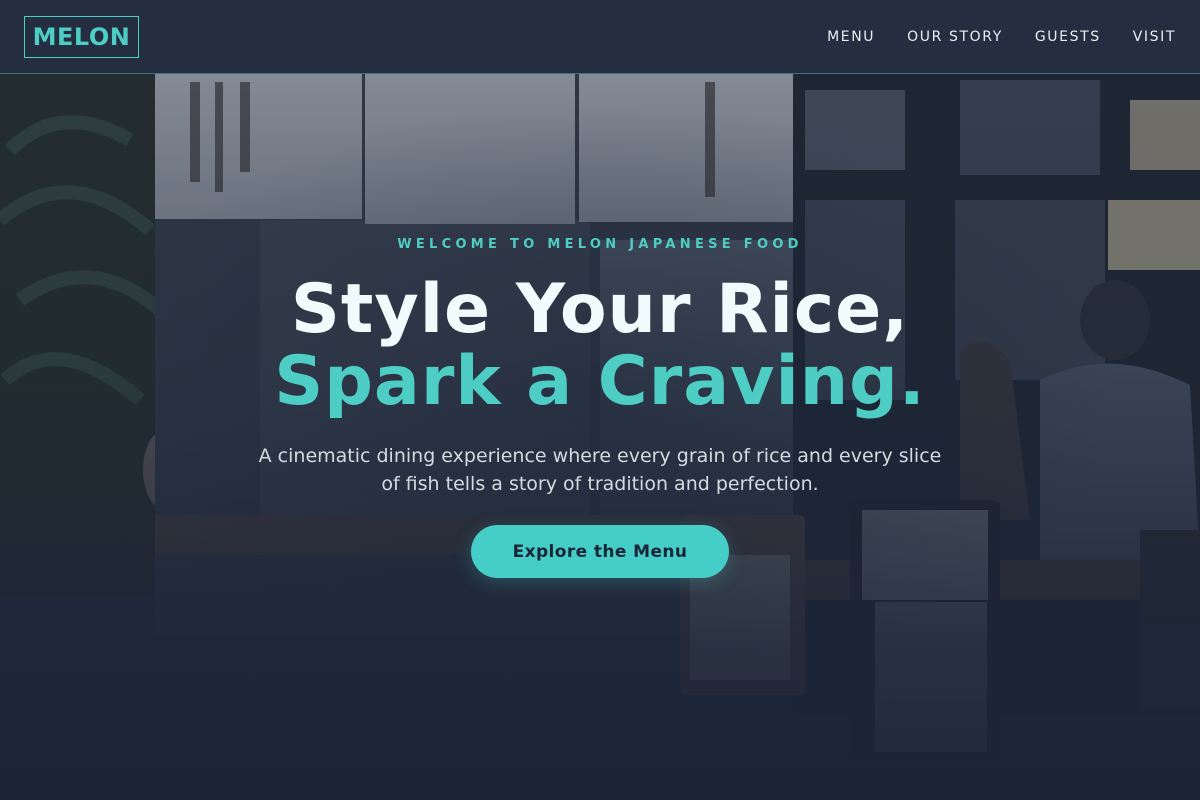  What do you see at coordinates (600, 244) in the screenshot?
I see `hero-eyebrow: WELCOME TO MELON JAPANESE FOOD` at bounding box center [600, 244].